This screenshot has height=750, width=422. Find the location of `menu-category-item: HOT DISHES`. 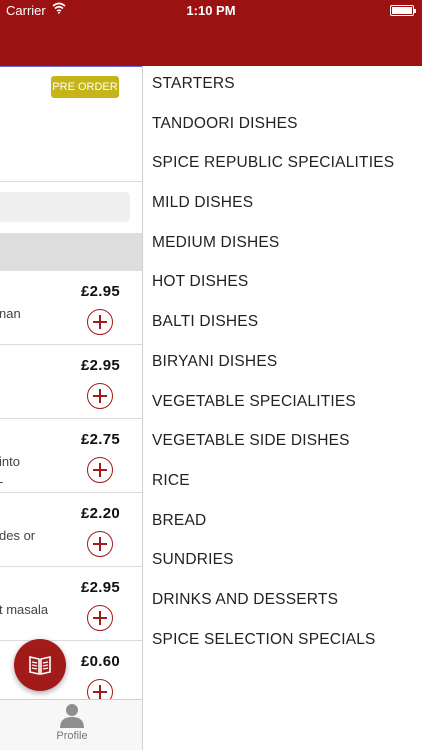

menu-category-item: HOT DISHES is located at coordinates (282, 290).